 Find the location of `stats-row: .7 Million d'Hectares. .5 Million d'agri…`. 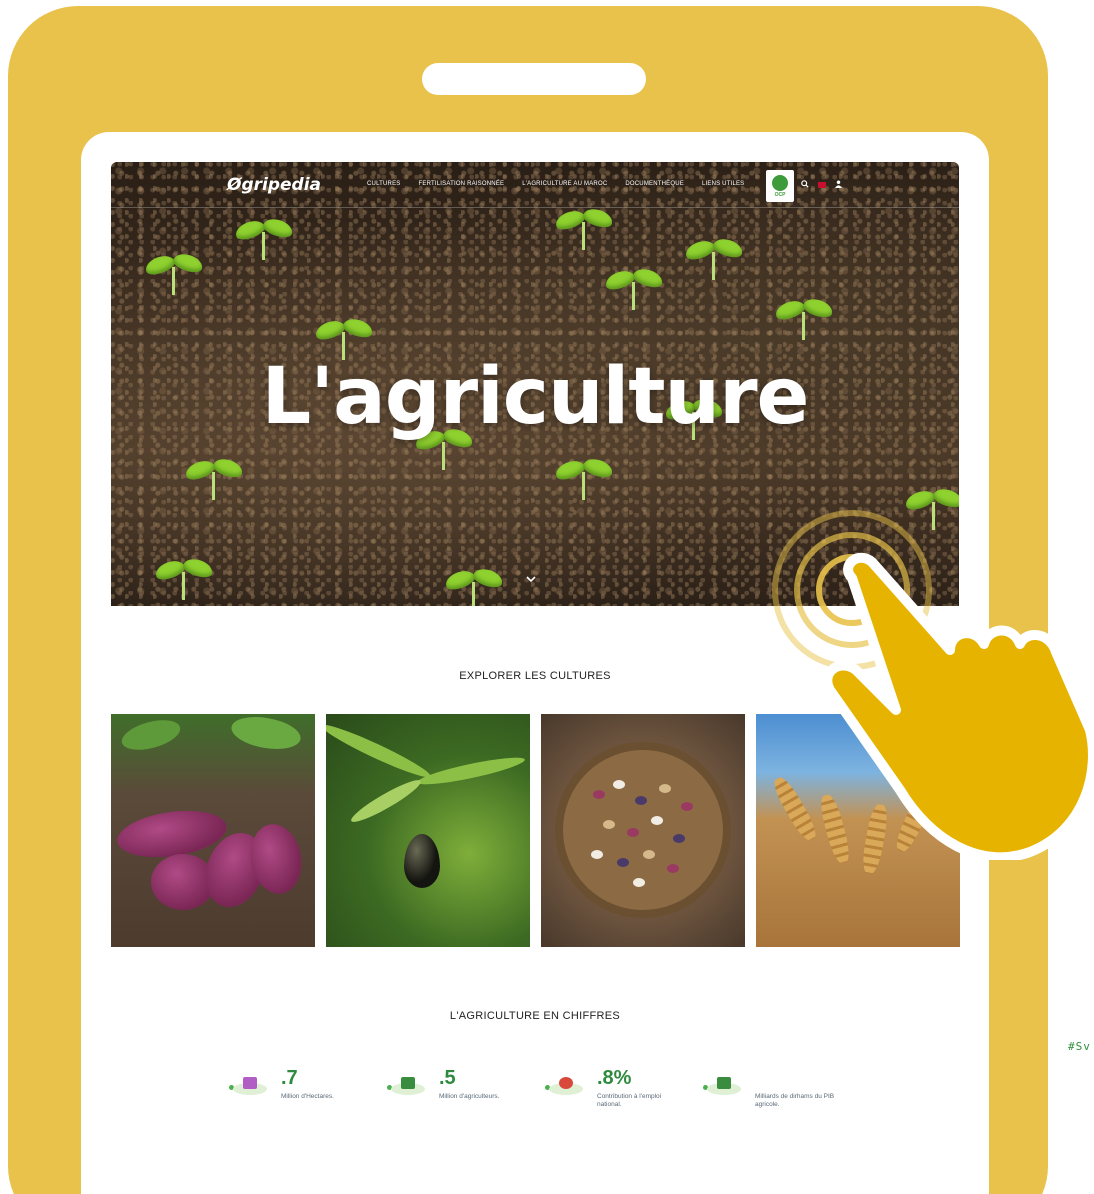

stats-row: .7 Million d'Hectares. .5 Million d'agri… is located at coordinates (534, 1092).